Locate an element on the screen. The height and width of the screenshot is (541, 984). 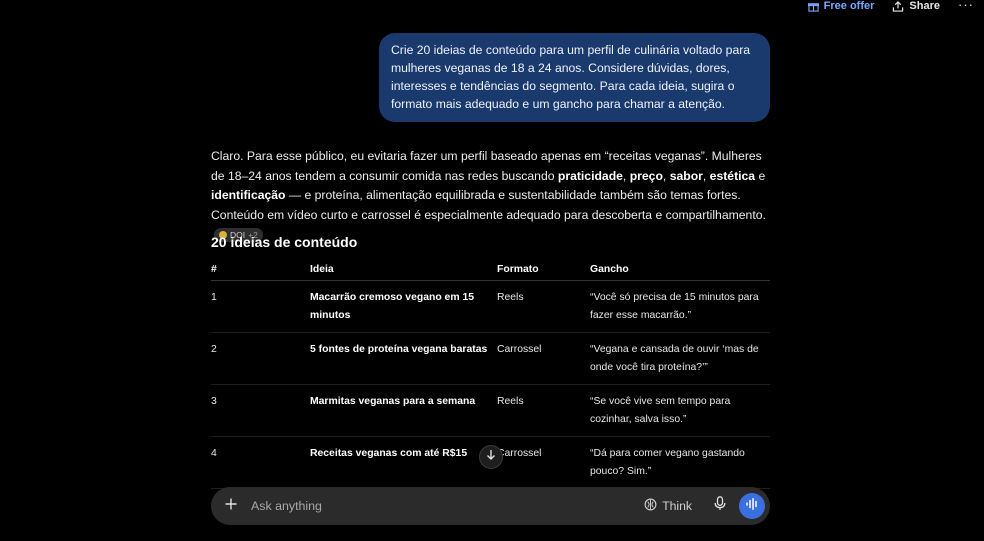
col-header-hook: Gancho is located at coordinates (680, 270).